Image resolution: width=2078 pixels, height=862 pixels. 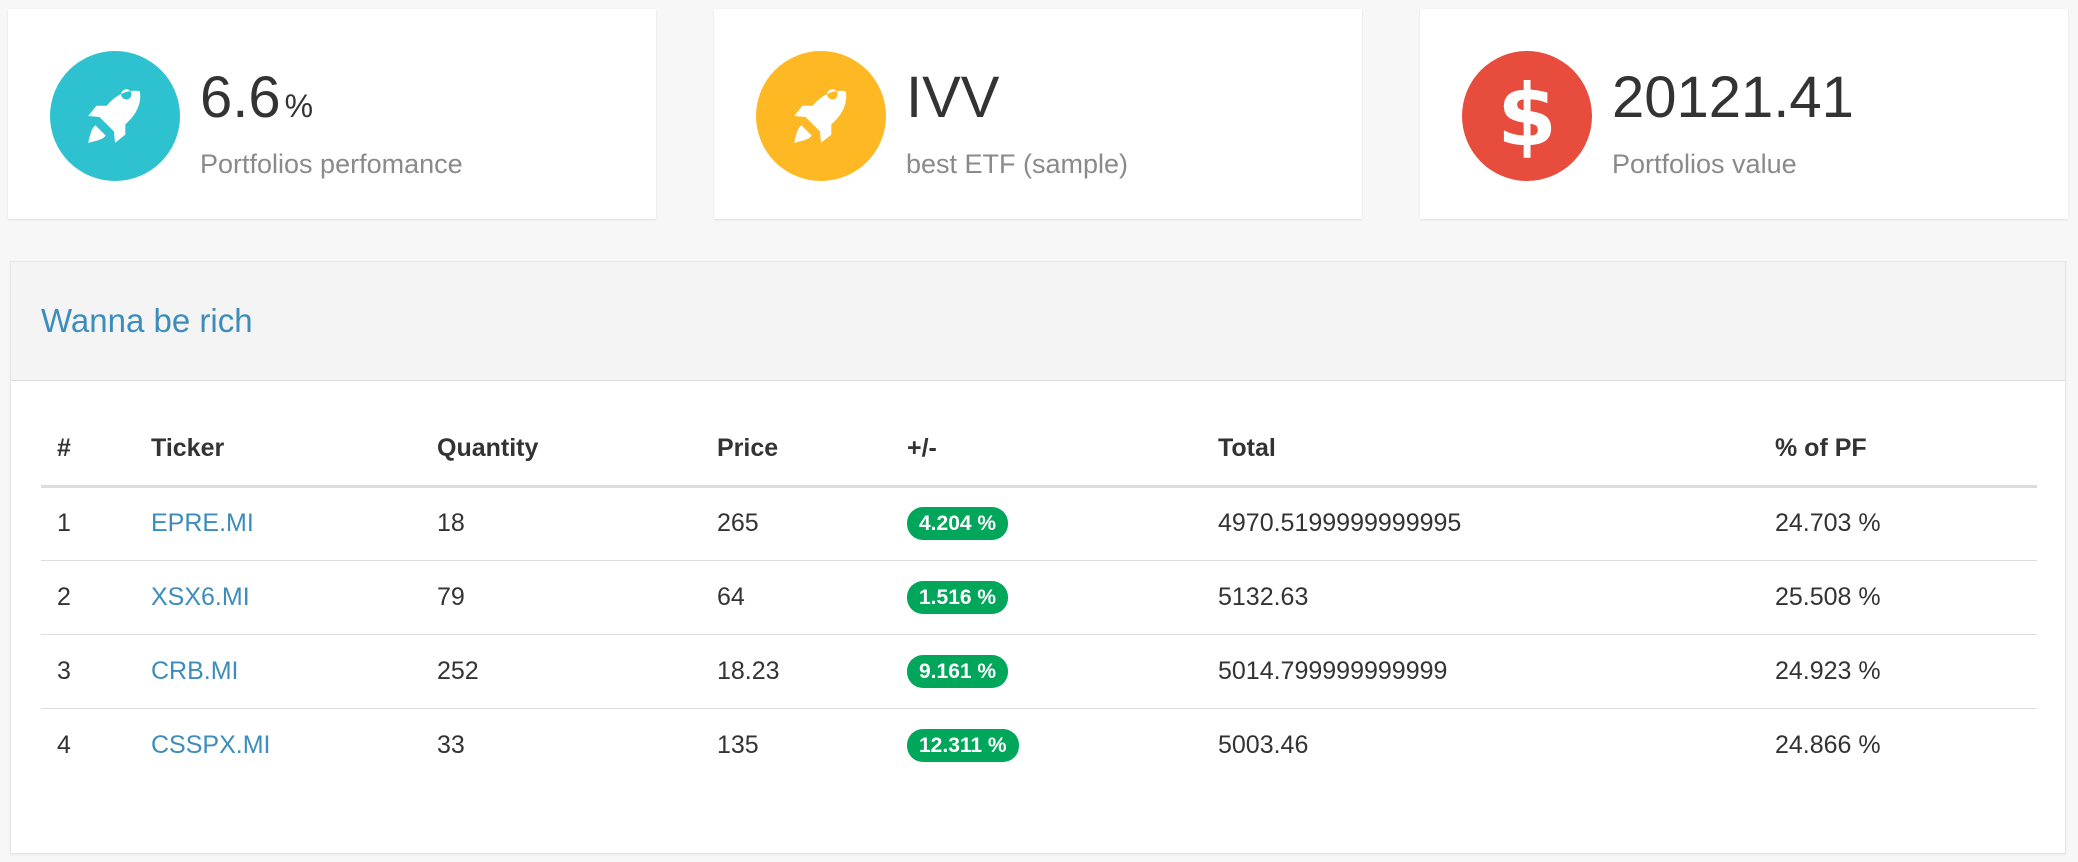 What do you see at coordinates (1046, 450) in the screenshot?
I see `col-header-change: +/-` at bounding box center [1046, 450].